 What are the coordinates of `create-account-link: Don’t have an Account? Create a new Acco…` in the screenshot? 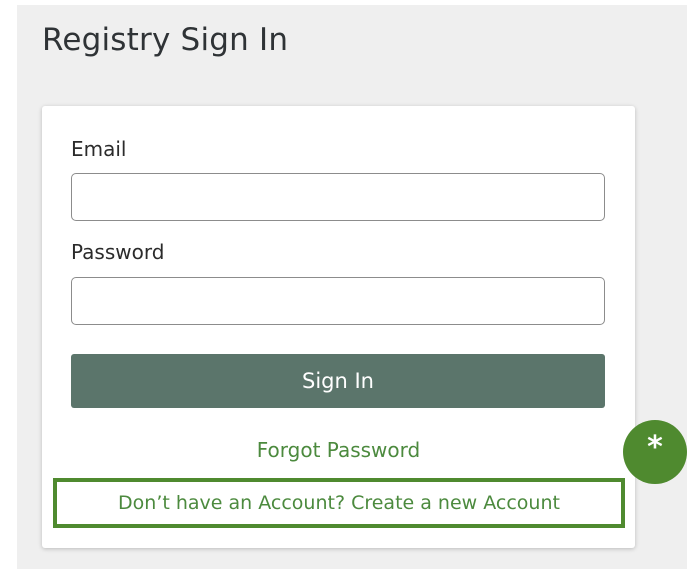 It's located at (339, 503).